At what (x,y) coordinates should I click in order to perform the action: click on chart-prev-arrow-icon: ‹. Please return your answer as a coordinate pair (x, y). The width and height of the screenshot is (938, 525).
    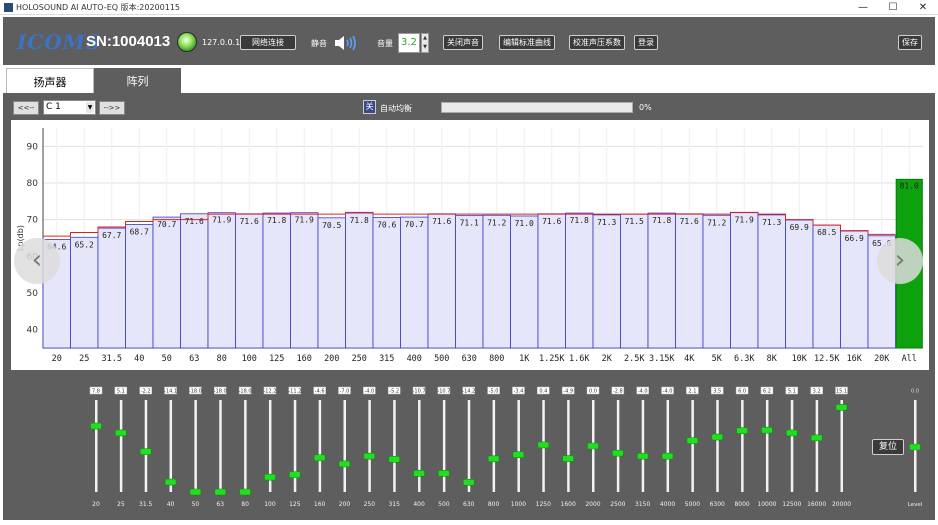
    Looking at the image, I should click on (37, 261).